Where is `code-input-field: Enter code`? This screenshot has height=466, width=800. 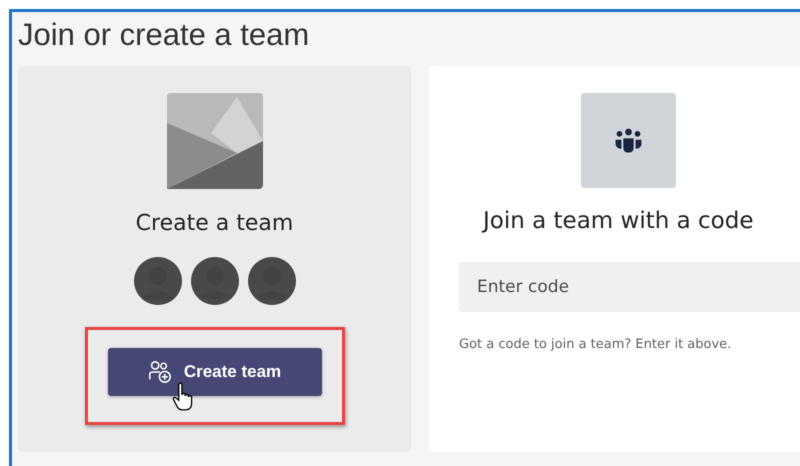
code-input-field: Enter code is located at coordinates (629, 287).